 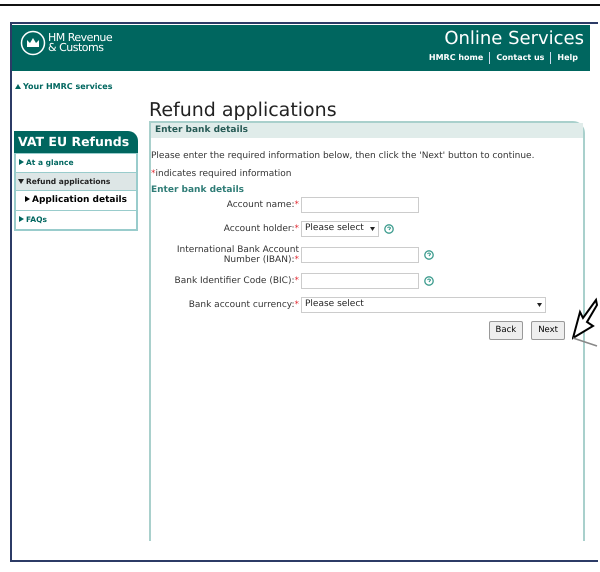 I want to click on field-label: Account holder:*, so click(x=261, y=229).